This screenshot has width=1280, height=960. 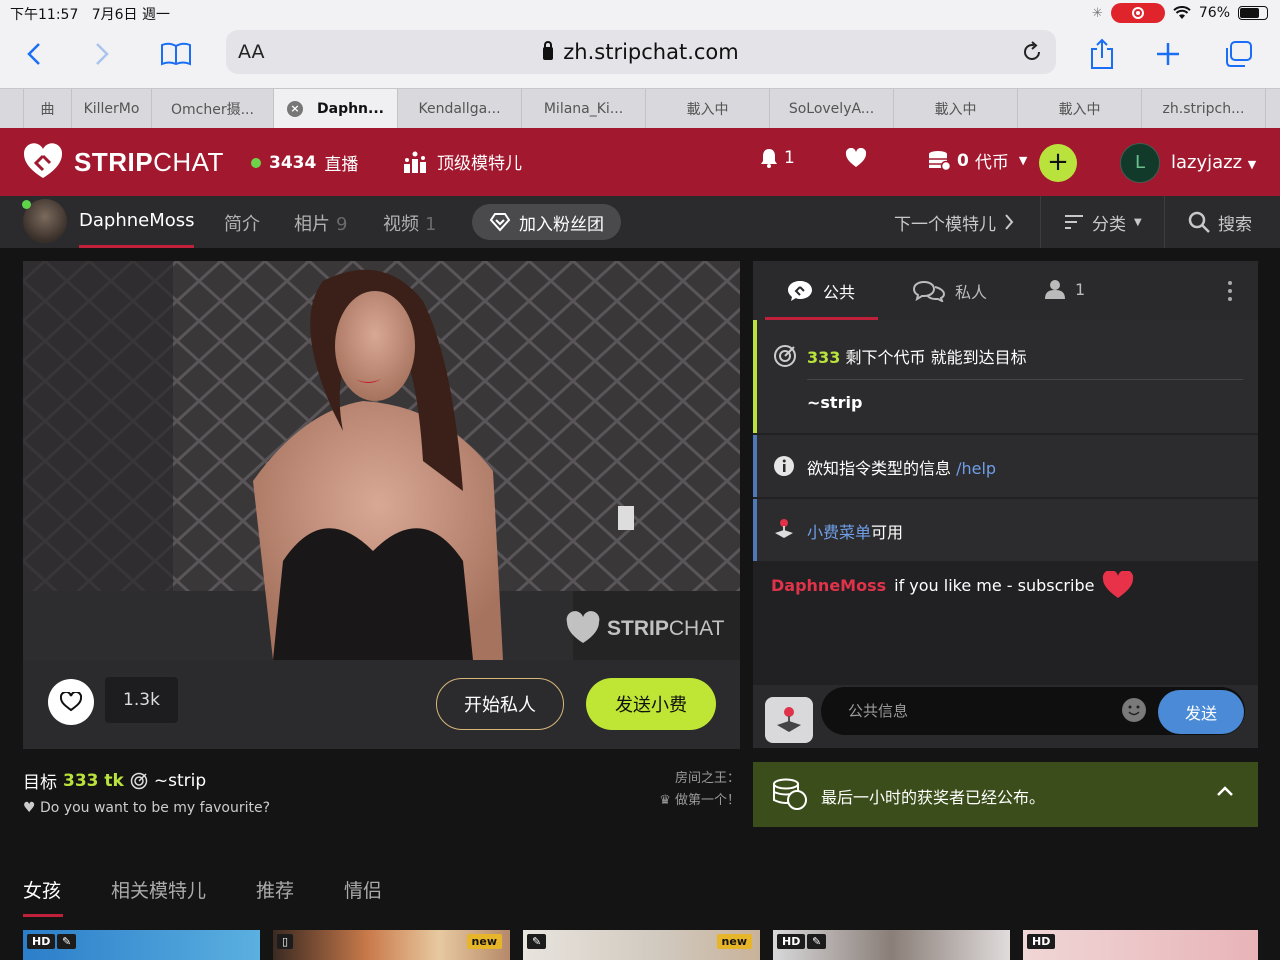 I want to click on share-button, so click(x=1102, y=54).